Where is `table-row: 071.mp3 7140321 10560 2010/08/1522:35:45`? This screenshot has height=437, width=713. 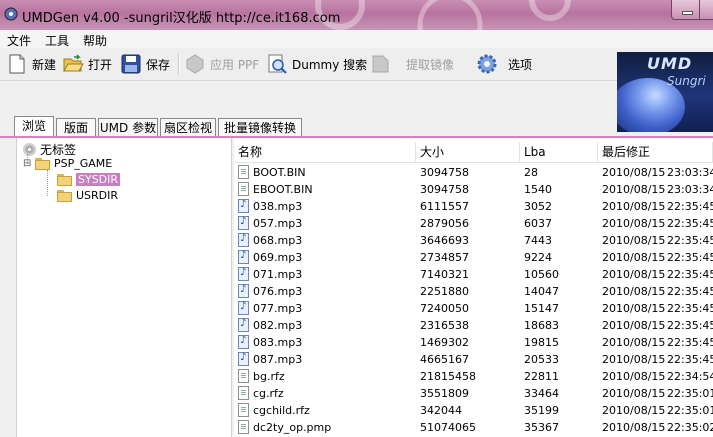
table-row: 071.mp3 7140321 10560 2010/08/1522:35:45 is located at coordinates (473, 274).